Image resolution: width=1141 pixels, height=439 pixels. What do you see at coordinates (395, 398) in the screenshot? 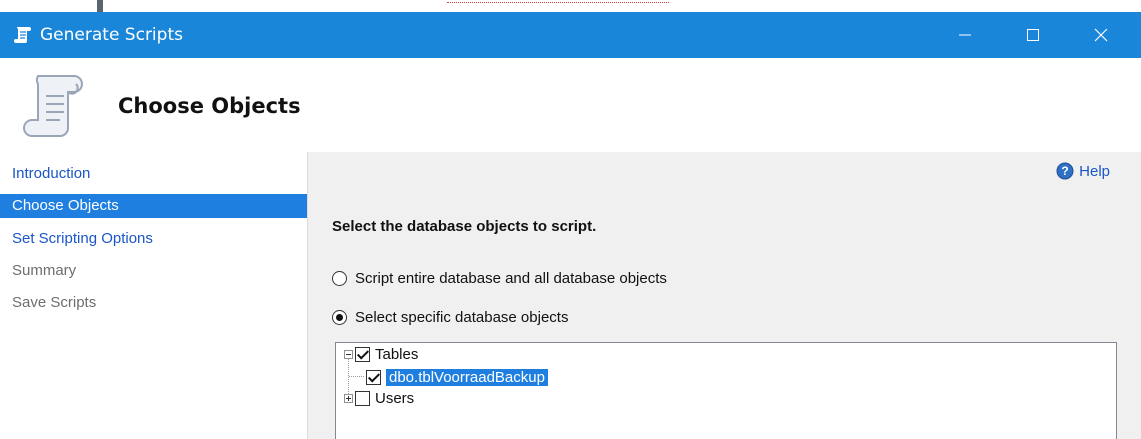
I see `tree-node-label: Users` at bounding box center [395, 398].